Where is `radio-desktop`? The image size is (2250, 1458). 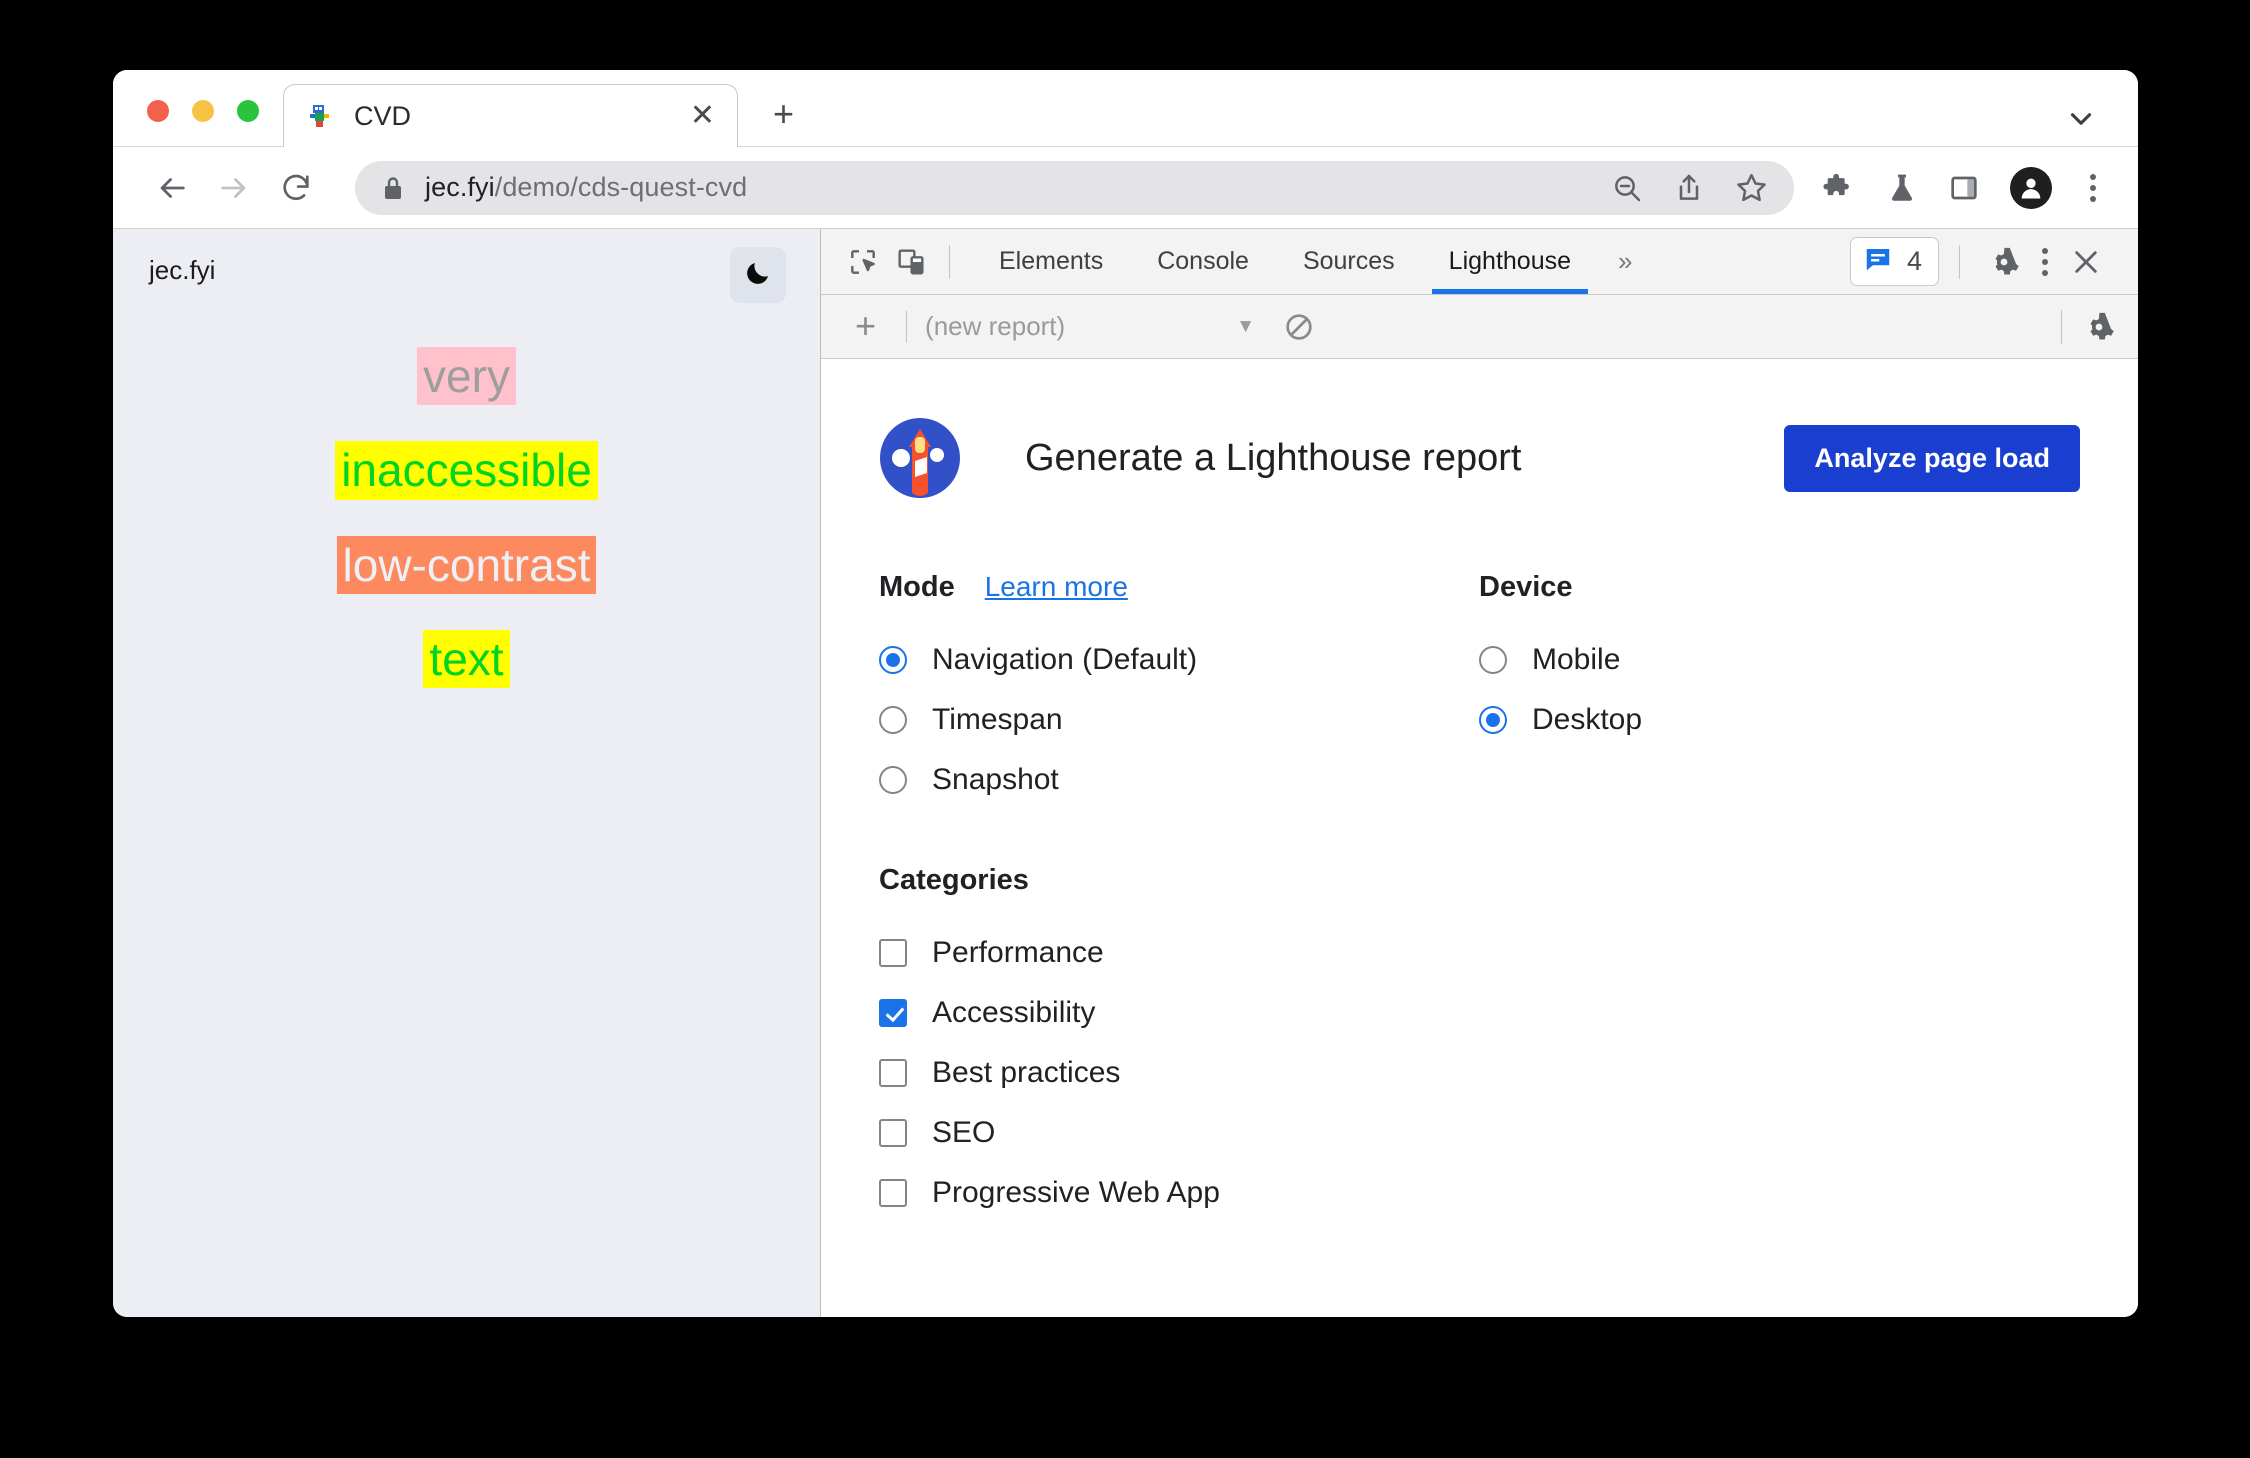 radio-desktop is located at coordinates (1493, 720).